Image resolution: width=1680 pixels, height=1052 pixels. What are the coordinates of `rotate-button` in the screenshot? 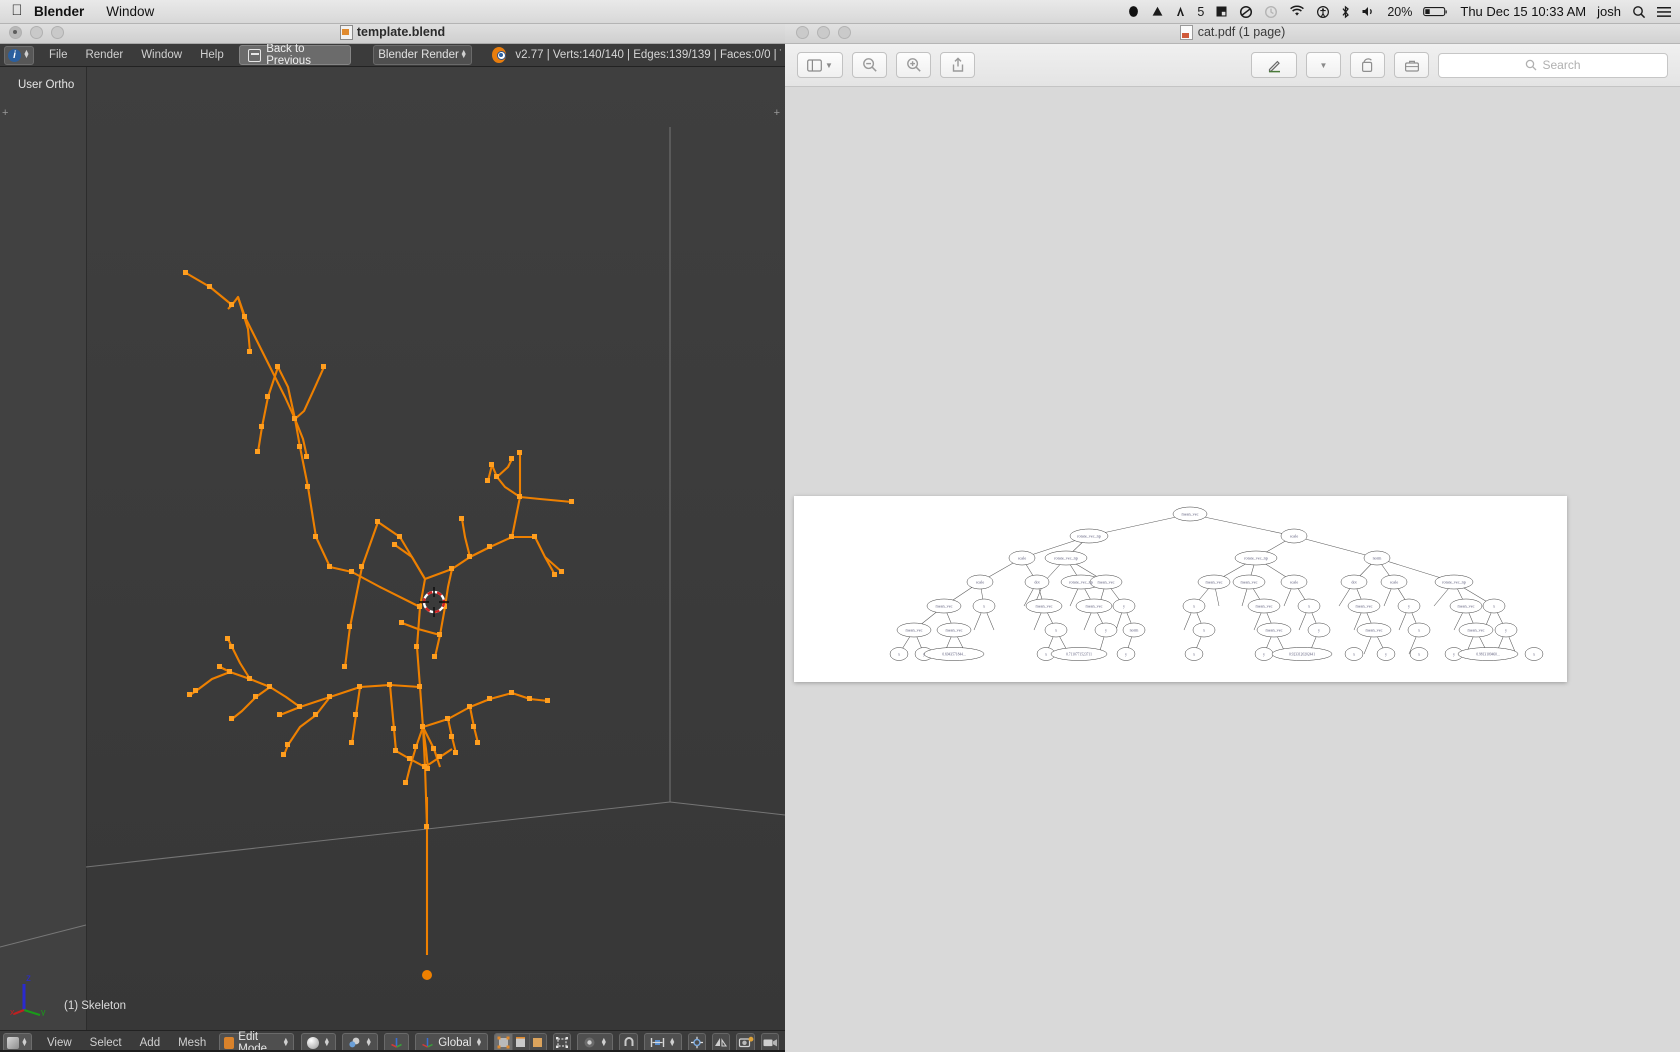 It's located at (1367, 65).